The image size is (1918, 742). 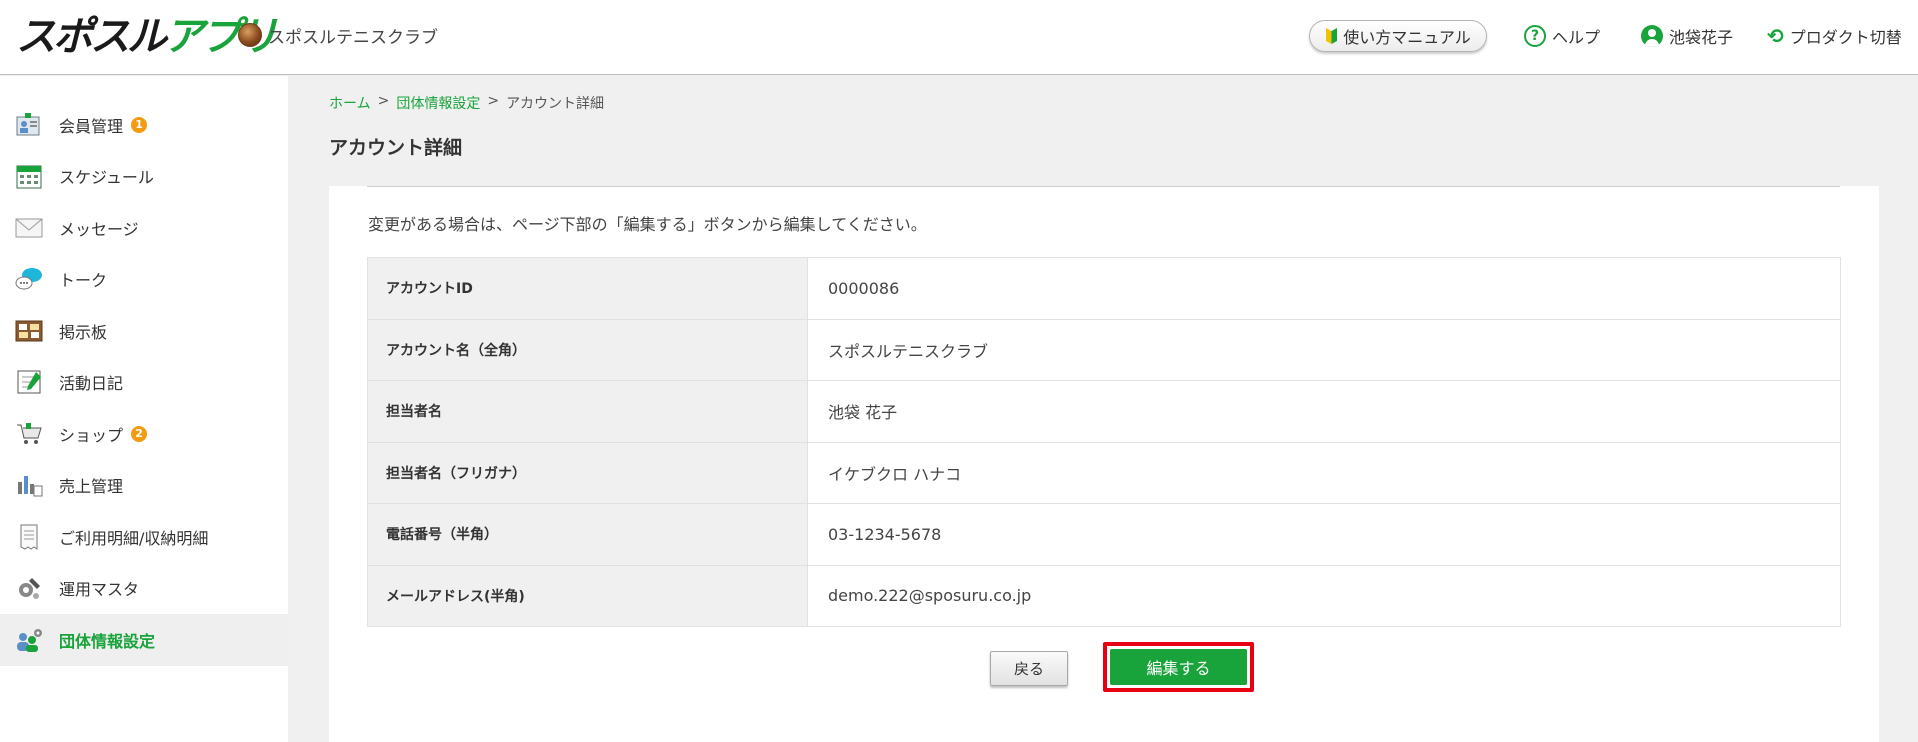 I want to click on sidebar-item-member: 会員管理 1, so click(x=144, y=125).